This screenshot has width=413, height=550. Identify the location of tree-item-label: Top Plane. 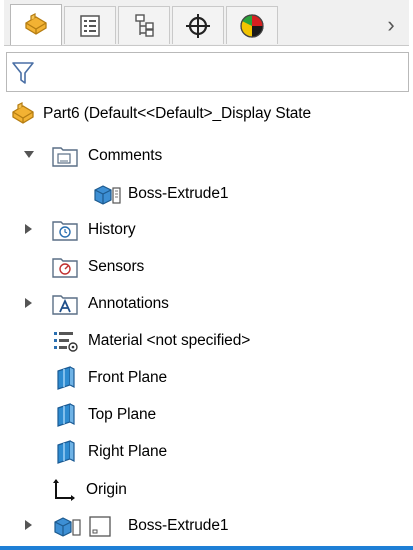
(122, 414).